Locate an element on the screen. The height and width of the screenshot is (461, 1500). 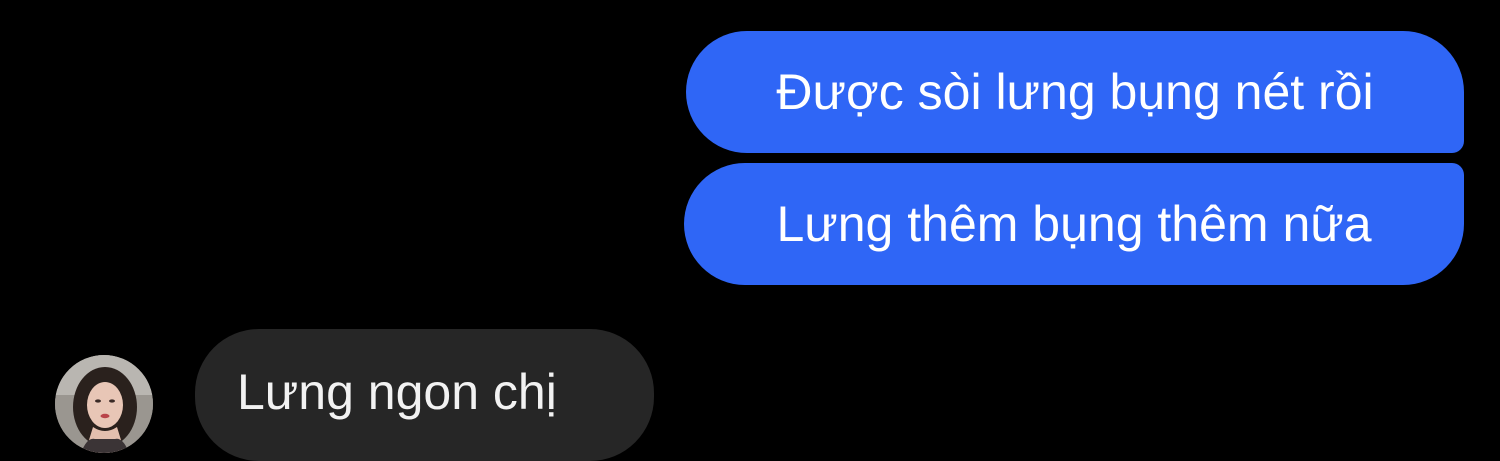
contact-avatar is located at coordinates (104, 404).